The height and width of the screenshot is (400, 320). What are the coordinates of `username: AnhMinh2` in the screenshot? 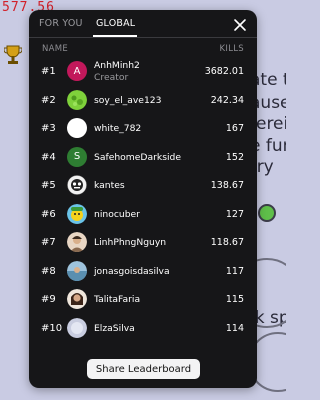 It's located at (117, 65).